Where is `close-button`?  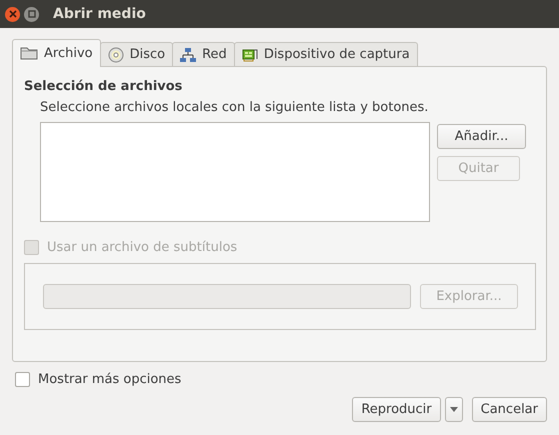 close-button is located at coordinates (12, 14).